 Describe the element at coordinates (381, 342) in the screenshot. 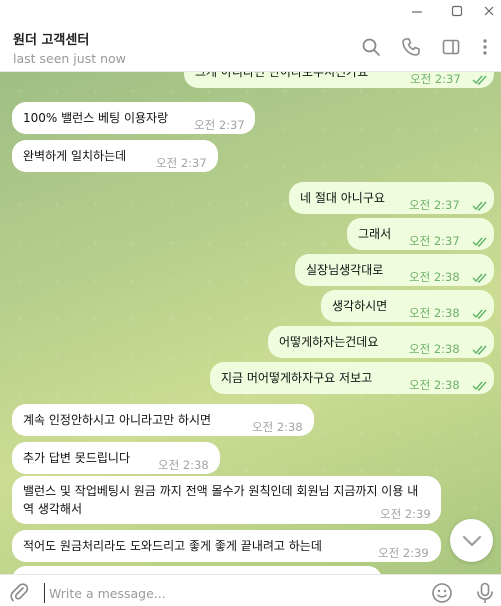

I see `message-outgoing: 어떻게하자는건데요 오전 2:38` at that location.